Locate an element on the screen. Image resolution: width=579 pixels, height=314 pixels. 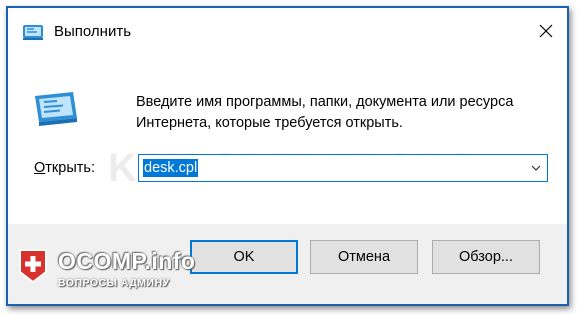
chevron-down-icon is located at coordinates (536, 168).